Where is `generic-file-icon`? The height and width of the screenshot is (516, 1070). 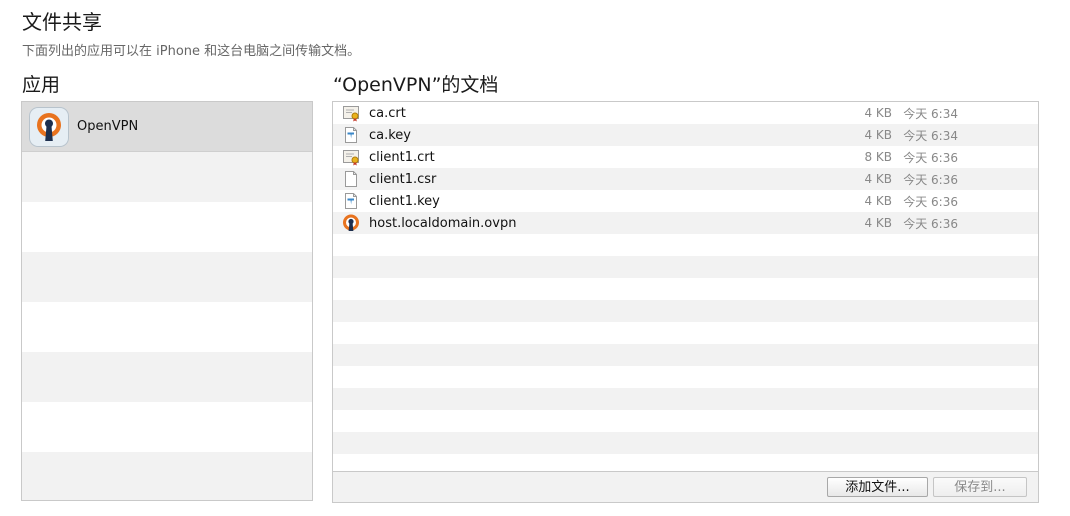
generic-file-icon is located at coordinates (351, 179).